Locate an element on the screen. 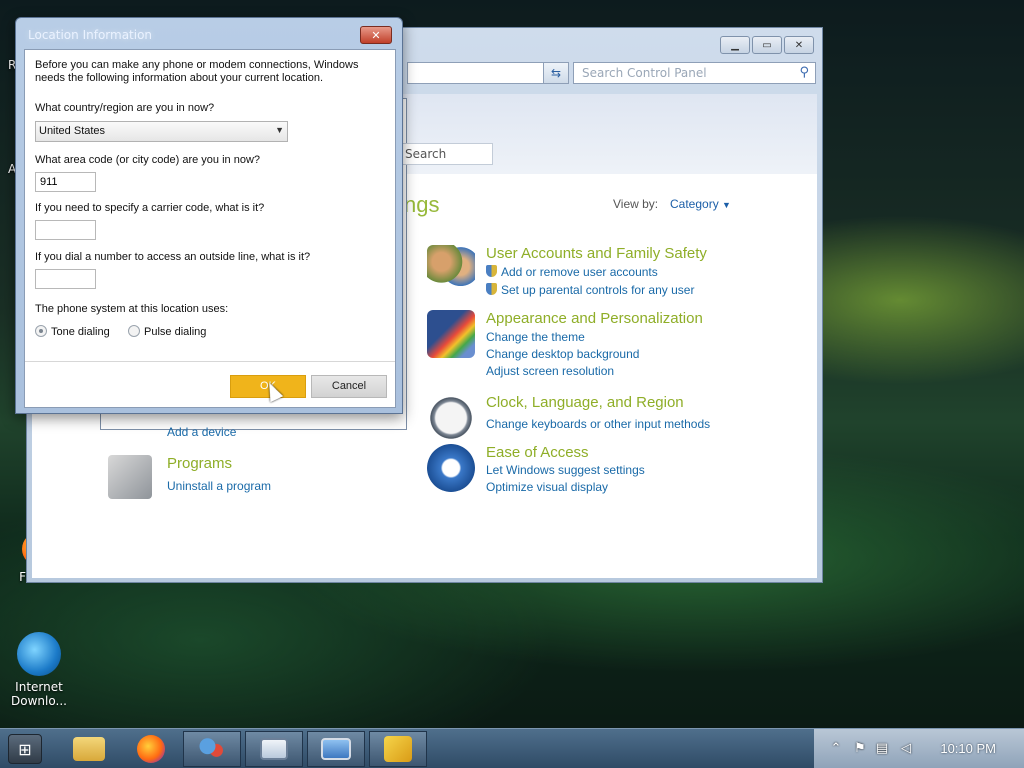 This screenshot has height=768, width=1024. windows-logo-icon: ⊞ is located at coordinates (25, 749).